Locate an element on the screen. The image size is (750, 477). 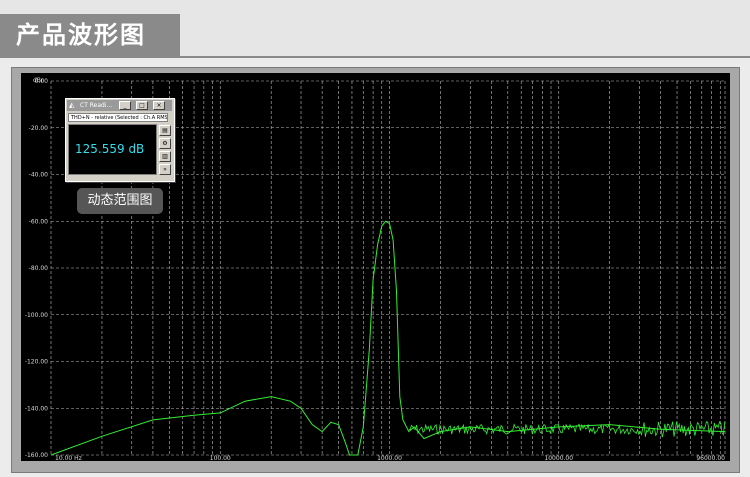
x-tick-label: 1000.00 is located at coordinates (389, 458).